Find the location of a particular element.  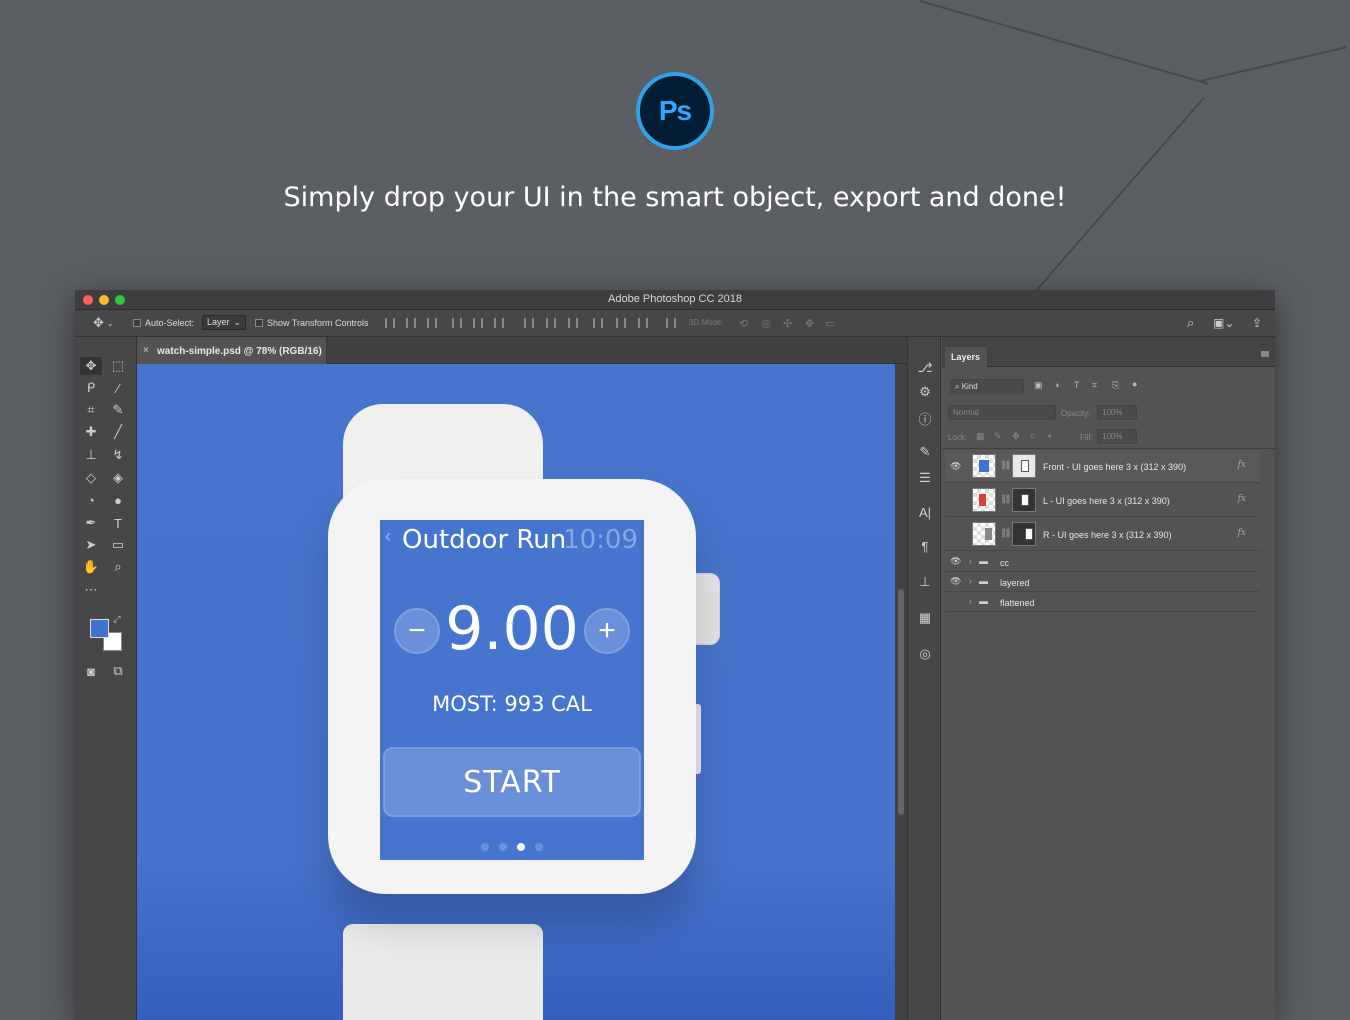

show-transform-checkbox: Show Transform Controls is located at coordinates (312, 323).